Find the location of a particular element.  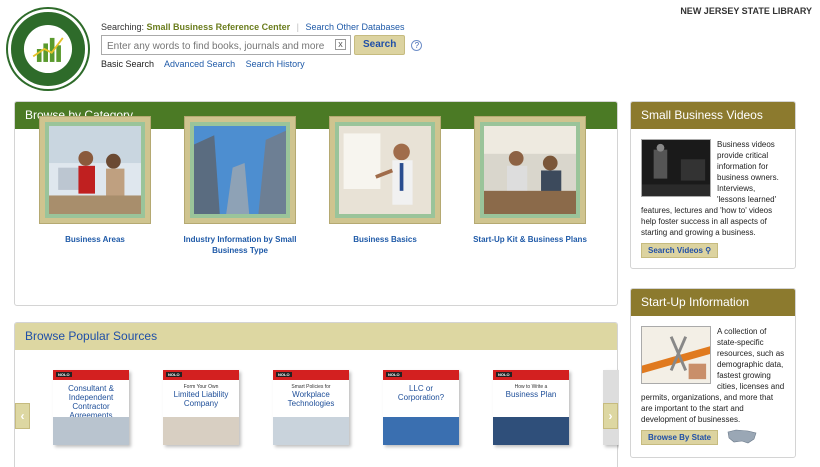

category-label: Business Areas is located at coordinates (95, 239).